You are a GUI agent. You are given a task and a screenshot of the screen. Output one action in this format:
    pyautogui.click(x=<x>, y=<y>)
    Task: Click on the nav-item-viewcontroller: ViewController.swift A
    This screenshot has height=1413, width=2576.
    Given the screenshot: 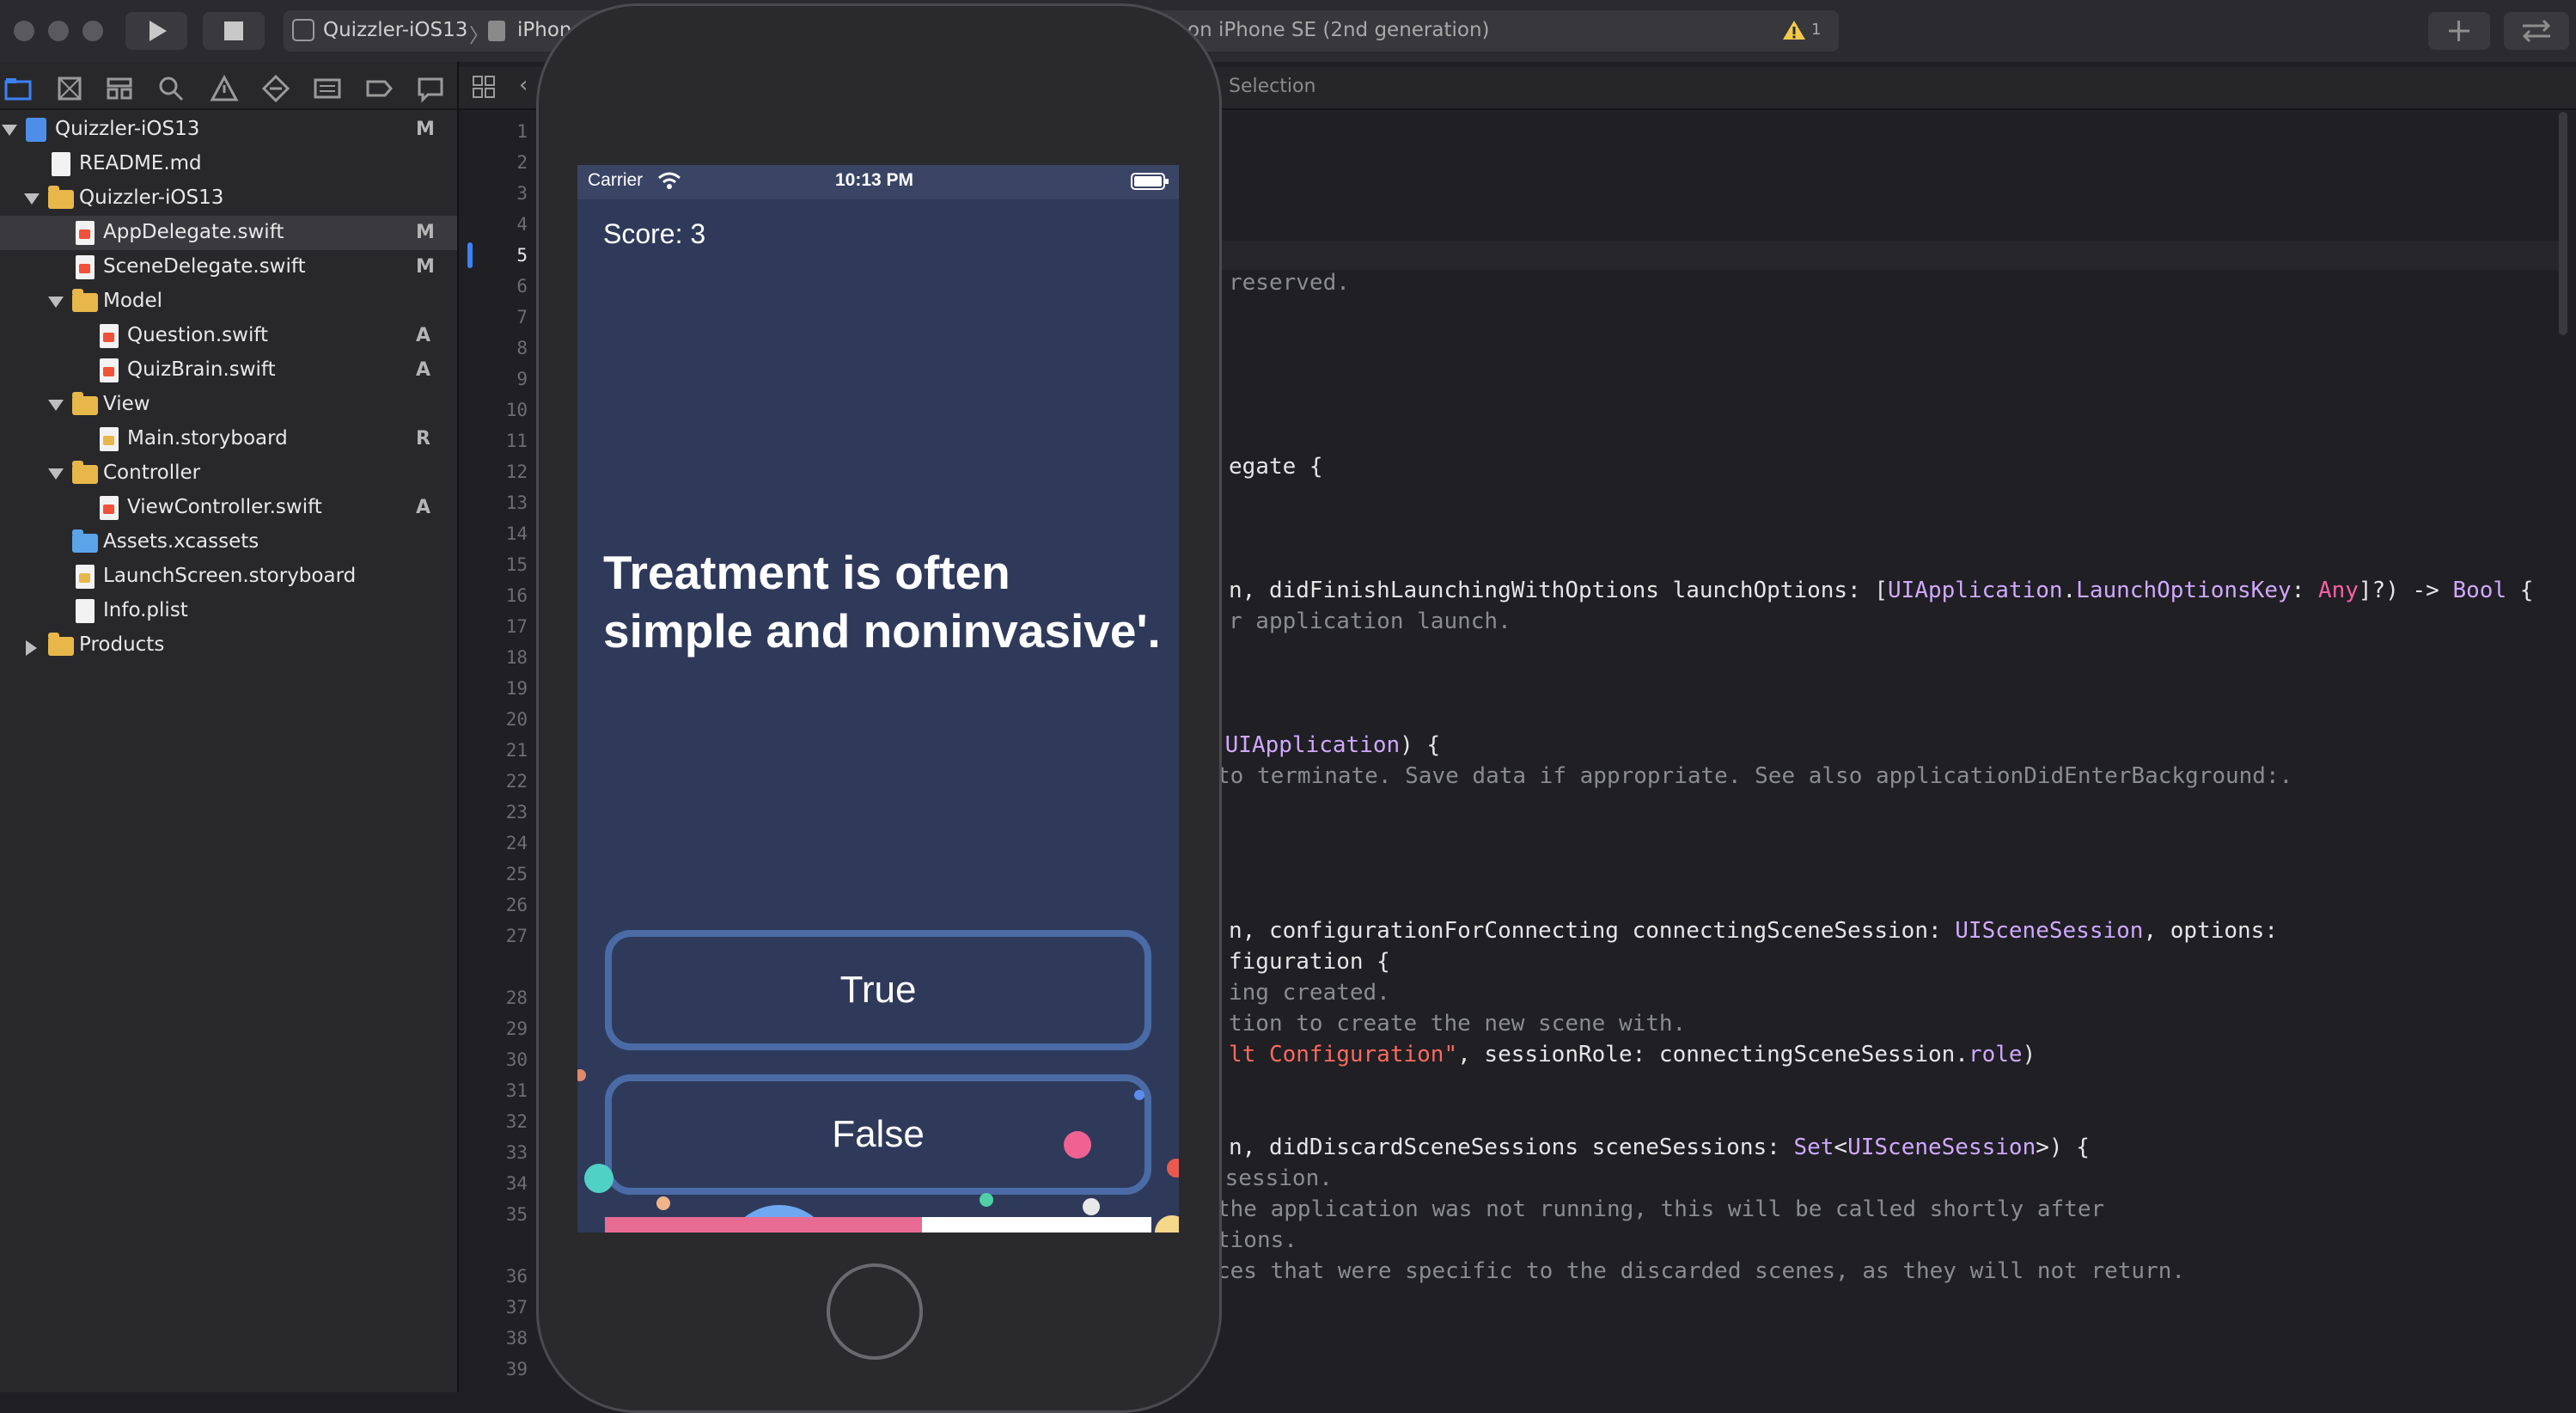 What is the action you would take?
    pyautogui.click(x=229, y=508)
    